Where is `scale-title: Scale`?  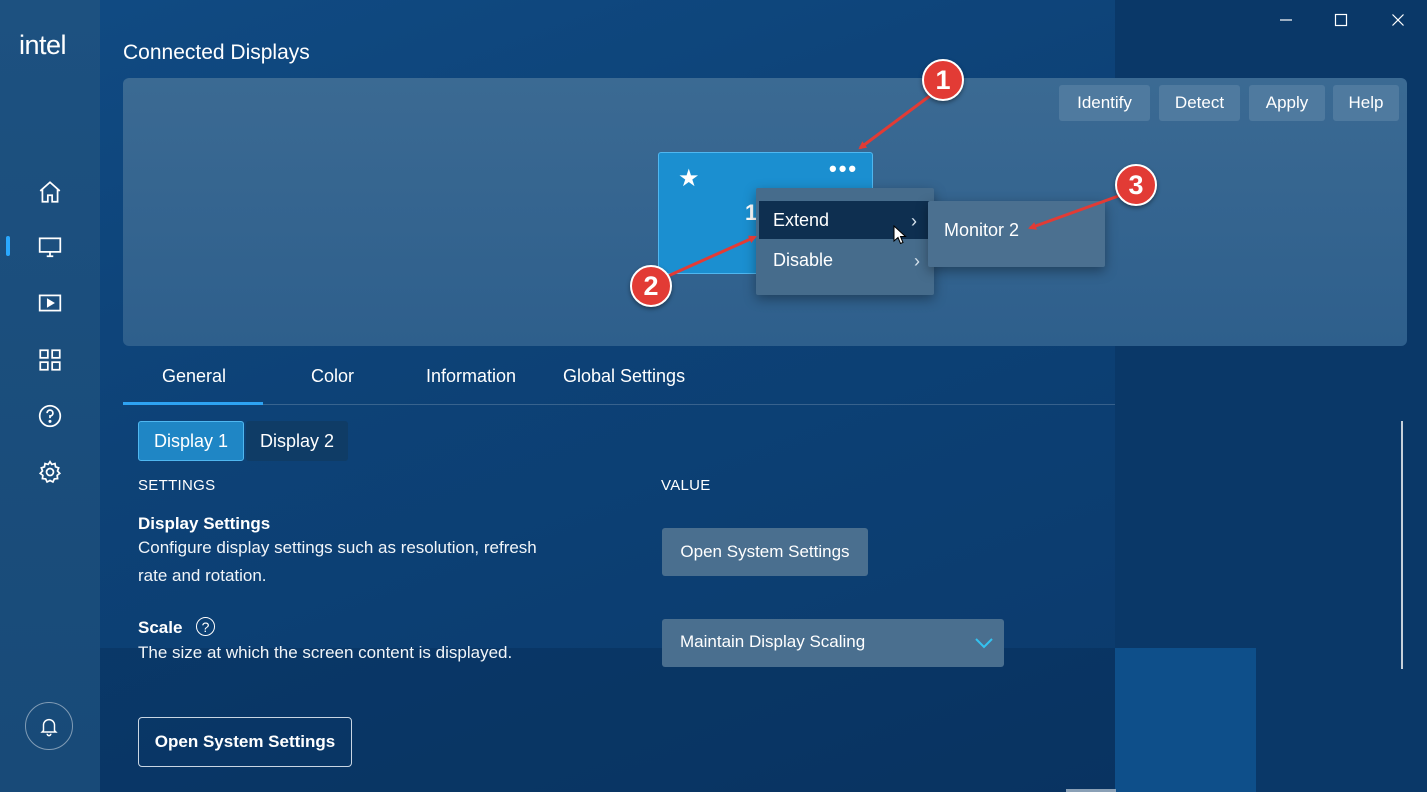
scale-title: Scale is located at coordinates (160, 627).